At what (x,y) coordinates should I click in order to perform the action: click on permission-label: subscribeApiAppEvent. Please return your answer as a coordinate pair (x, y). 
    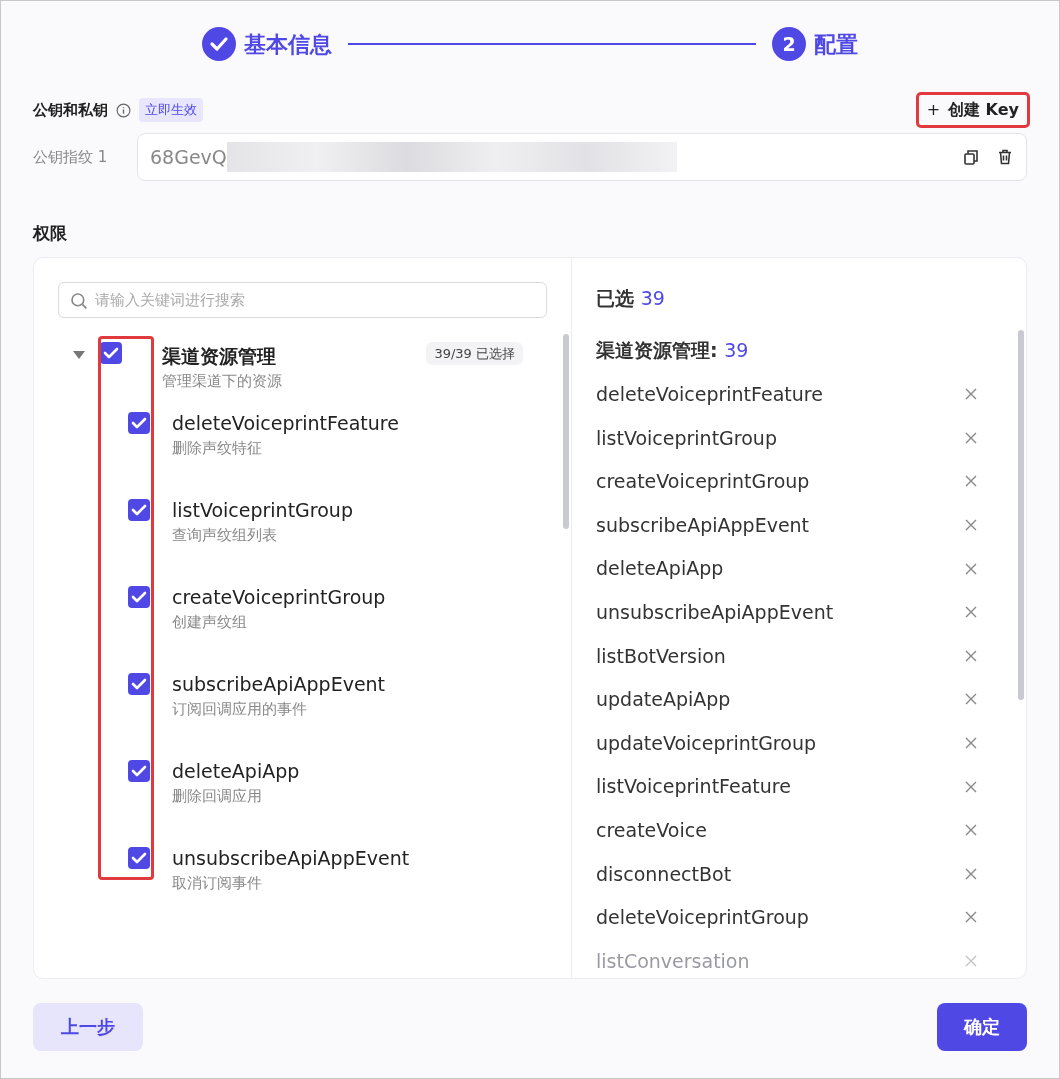
    Looking at the image, I should click on (279, 684).